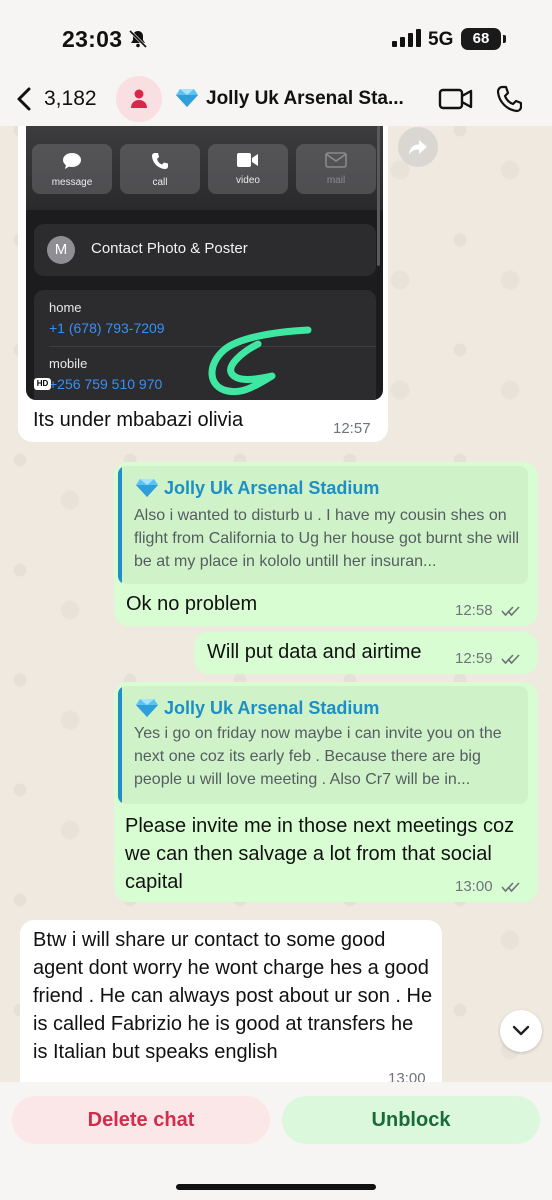 The width and height of the screenshot is (552, 1200). I want to click on unblock-button: Unblock, so click(411, 1120).